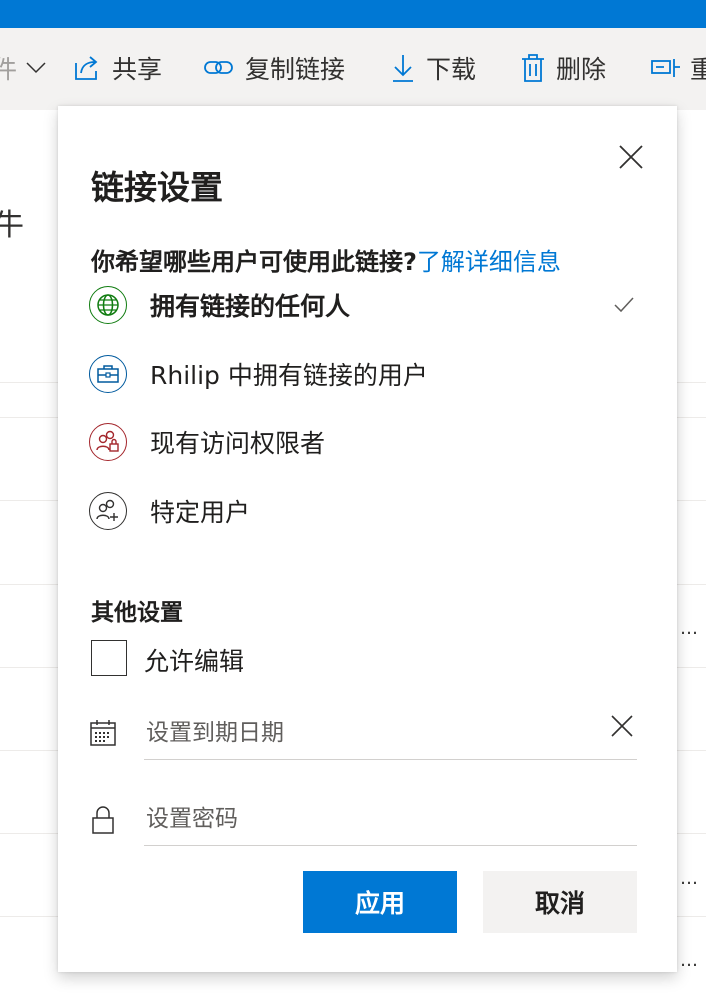  I want to click on delete-button: 删除, so click(563, 68).